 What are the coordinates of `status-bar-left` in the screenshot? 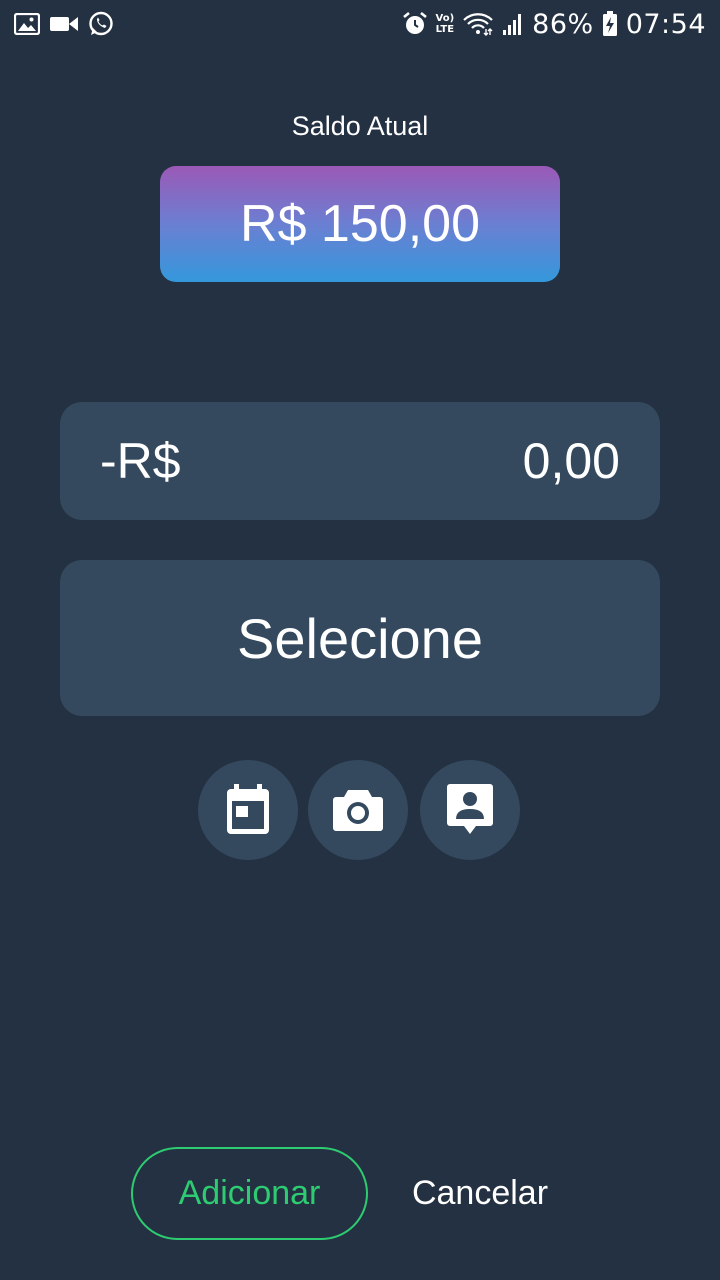 It's located at (64, 24).